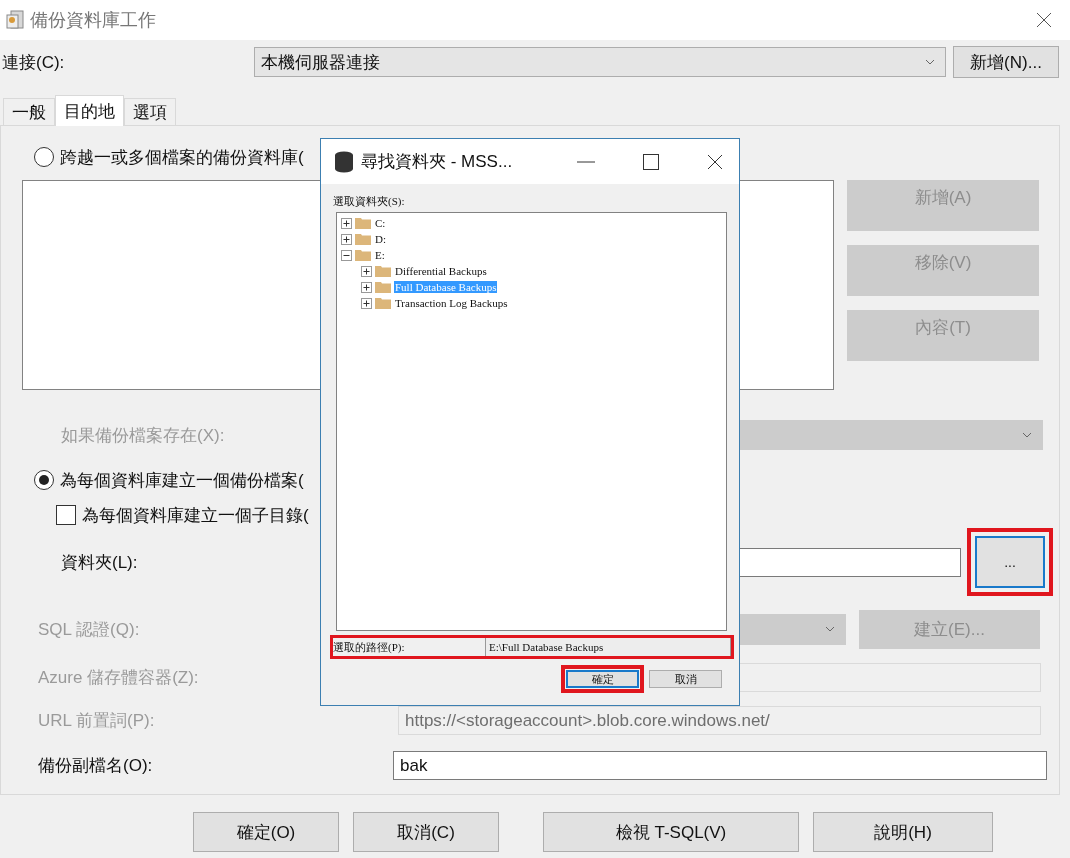 This screenshot has height=858, width=1070. Describe the element at coordinates (380, 239) in the screenshot. I see `tree-item: D:` at that location.